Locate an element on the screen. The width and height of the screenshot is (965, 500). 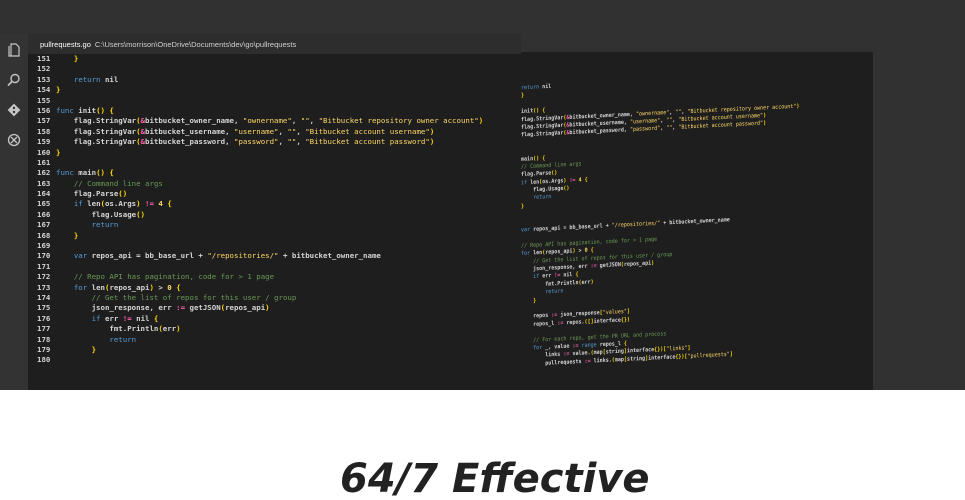
file-name: pullrequests.go is located at coordinates (65, 44).